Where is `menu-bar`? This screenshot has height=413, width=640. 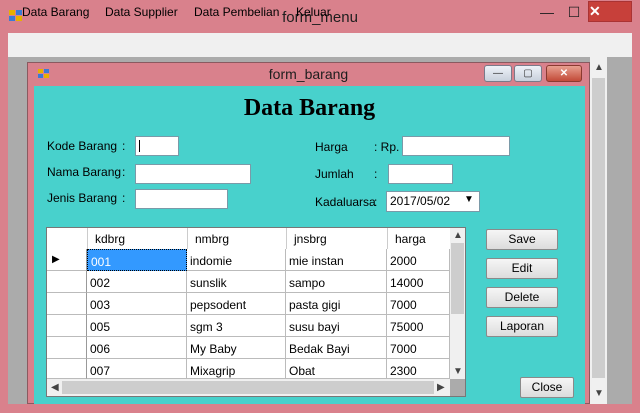
menu-bar is located at coordinates (320, 45).